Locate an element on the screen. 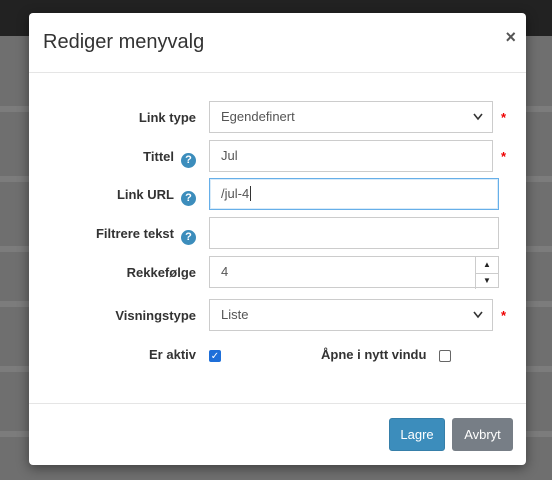  link-url-label: Link URL? is located at coordinates (156, 196).